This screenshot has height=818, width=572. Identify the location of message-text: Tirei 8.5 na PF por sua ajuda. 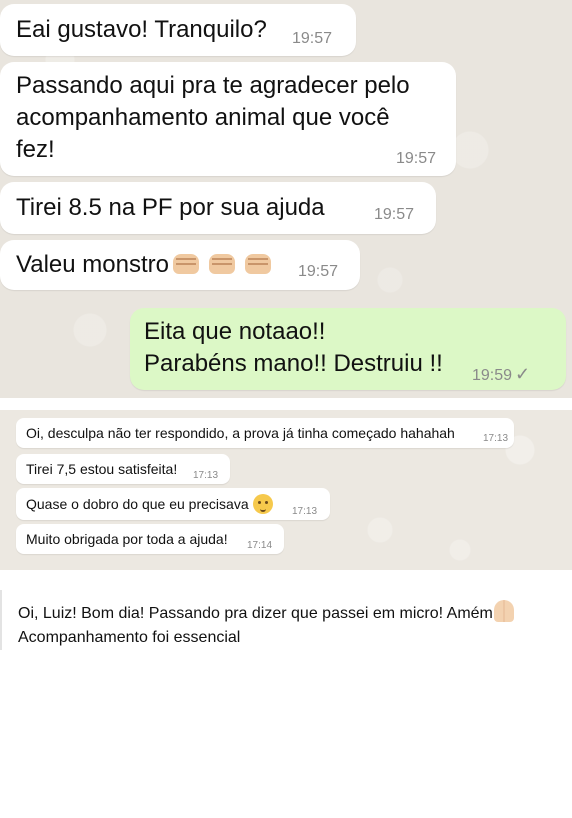
(170, 207).